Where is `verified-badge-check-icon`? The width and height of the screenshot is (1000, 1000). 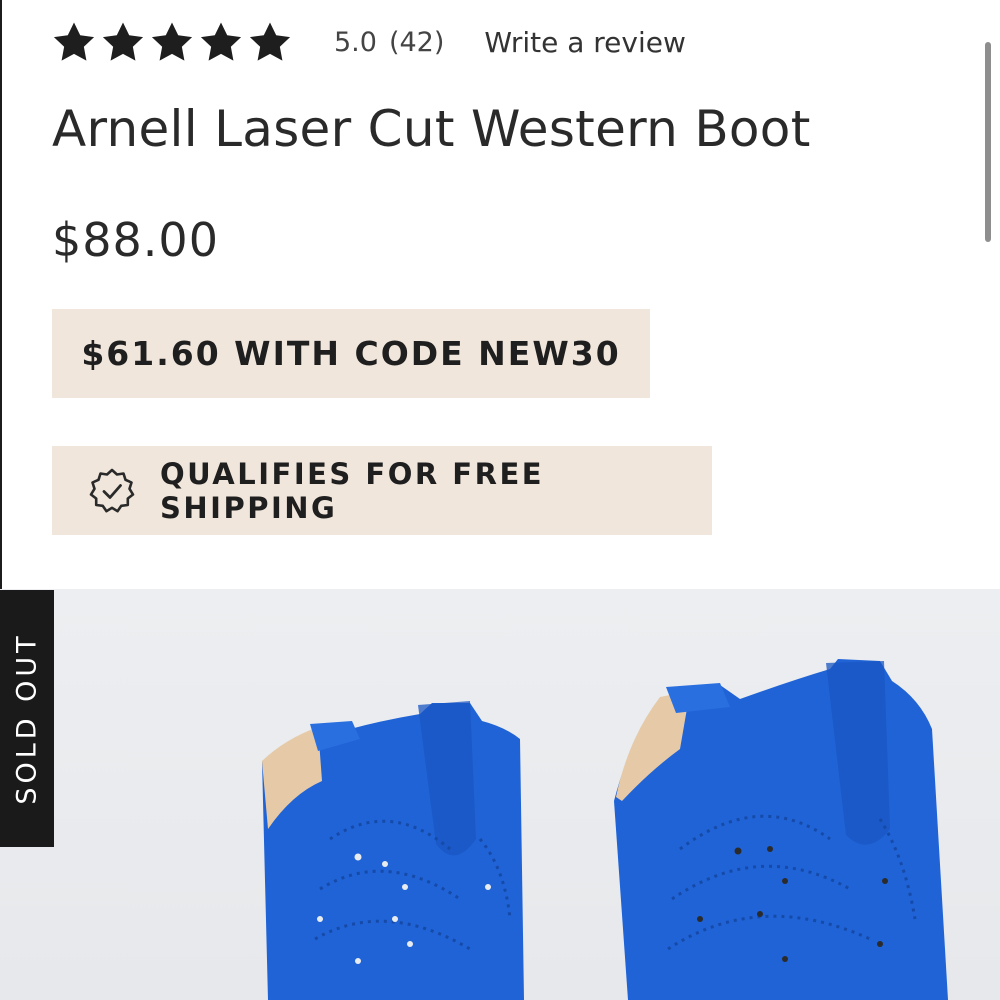 verified-badge-check-icon is located at coordinates (112, 491).